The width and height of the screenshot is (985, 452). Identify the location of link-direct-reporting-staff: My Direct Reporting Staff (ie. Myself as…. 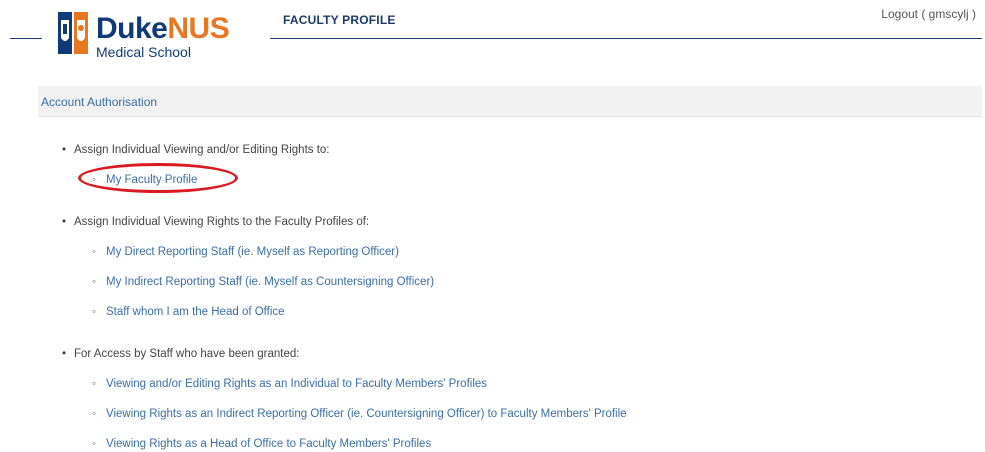
(245, 252).